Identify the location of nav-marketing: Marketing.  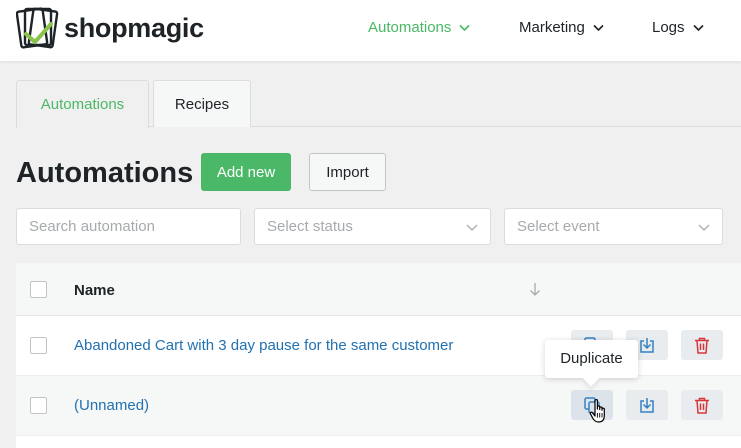
(561, 28).